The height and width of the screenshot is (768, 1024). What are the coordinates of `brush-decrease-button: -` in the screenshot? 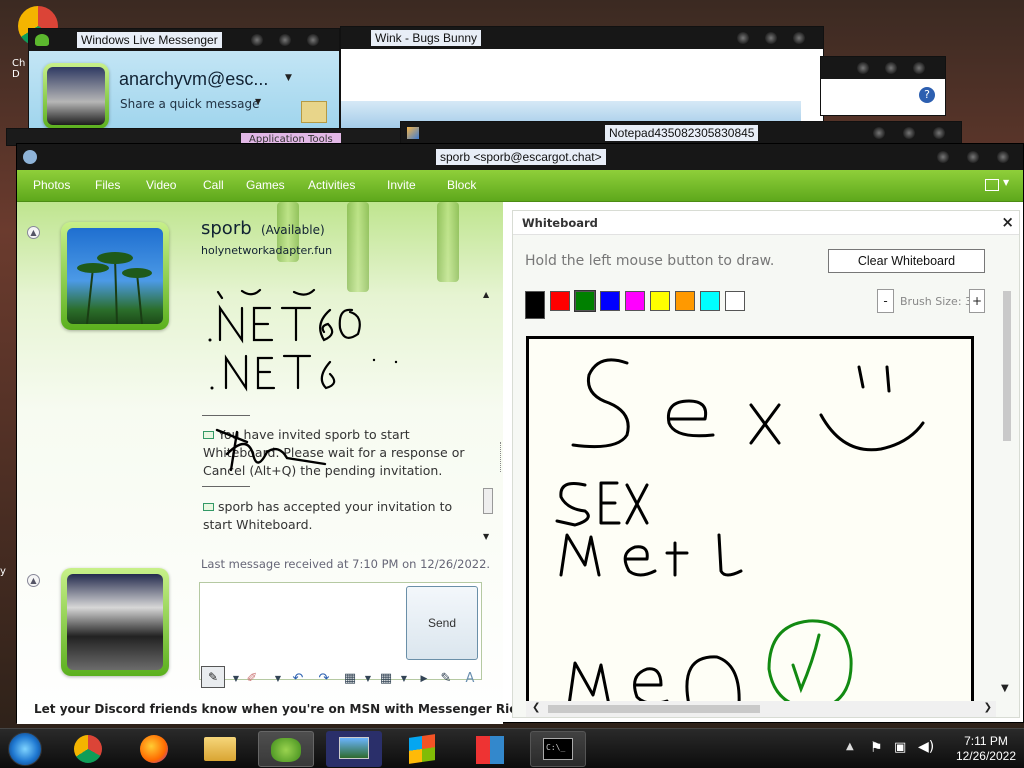 It's located at (885, 301).